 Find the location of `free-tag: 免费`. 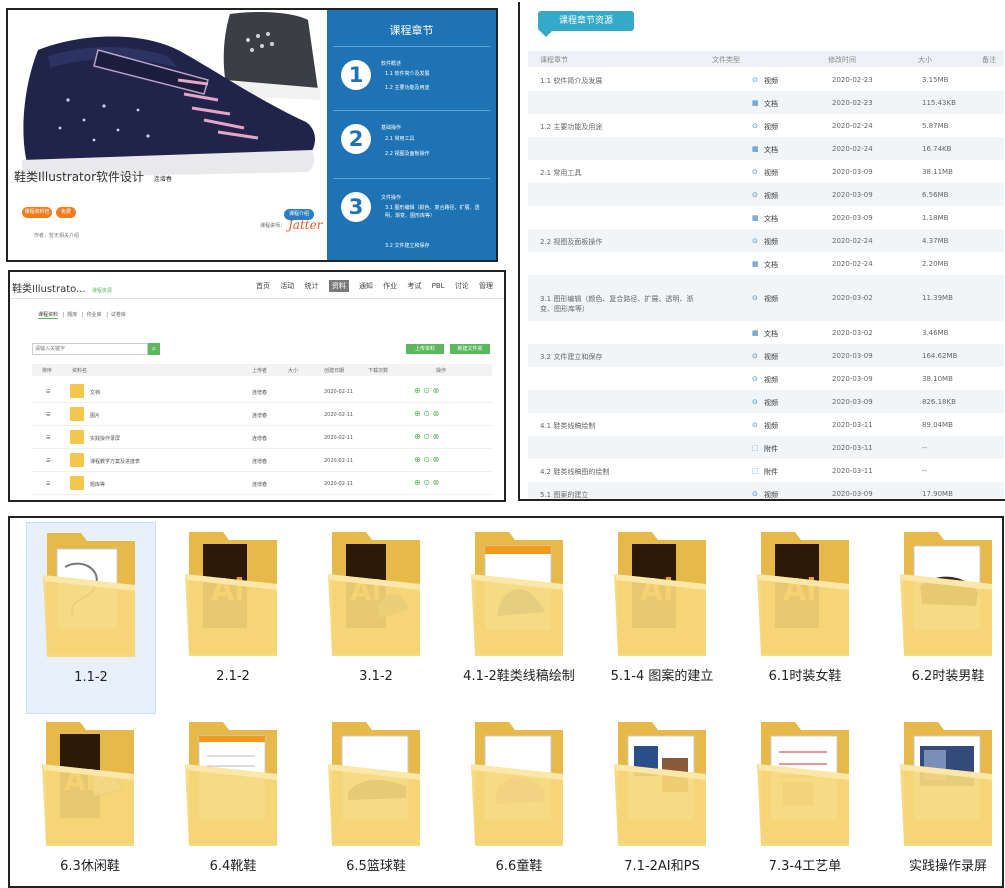

free-tag: 免费 is located at coordinates (66, 212).